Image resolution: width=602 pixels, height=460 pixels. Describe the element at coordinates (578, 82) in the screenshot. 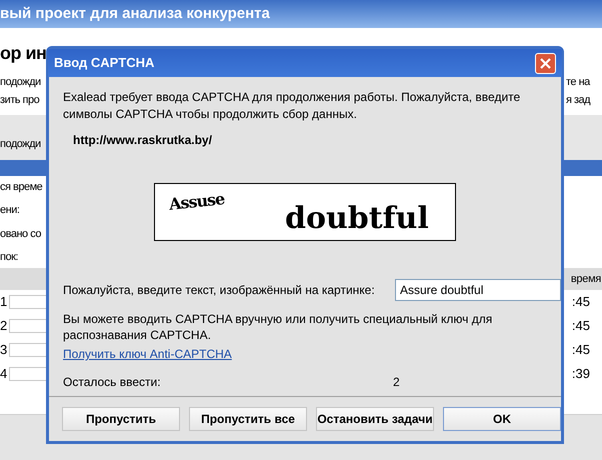

I see `description-text: те на` at that location.